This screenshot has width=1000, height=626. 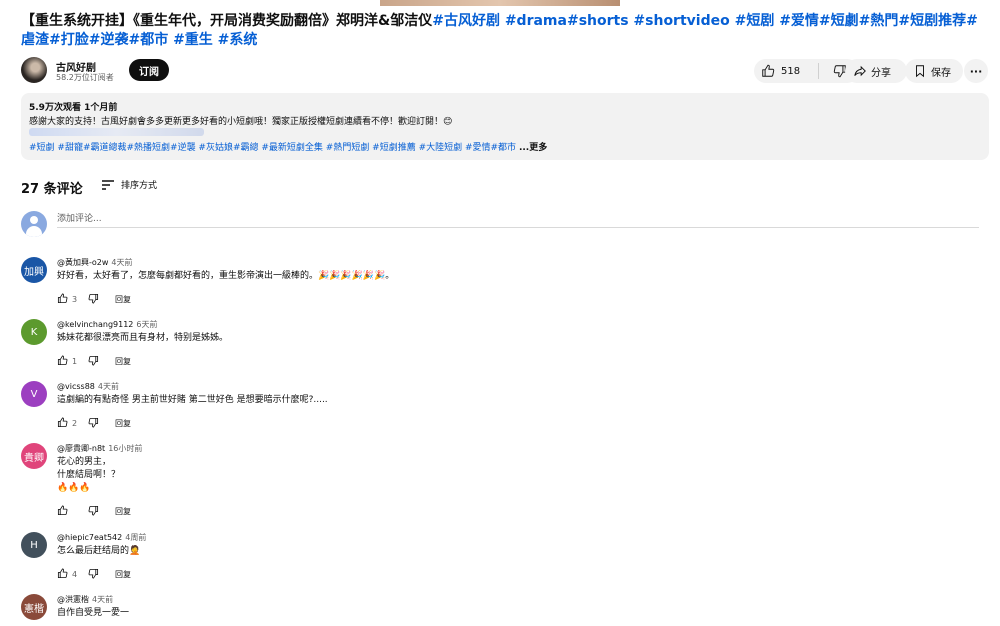 What do you see at coordinates (93, 613) in the screenshot?
I see `comment-text: 自作自受見一愛一` at bounding box center [93, 613].